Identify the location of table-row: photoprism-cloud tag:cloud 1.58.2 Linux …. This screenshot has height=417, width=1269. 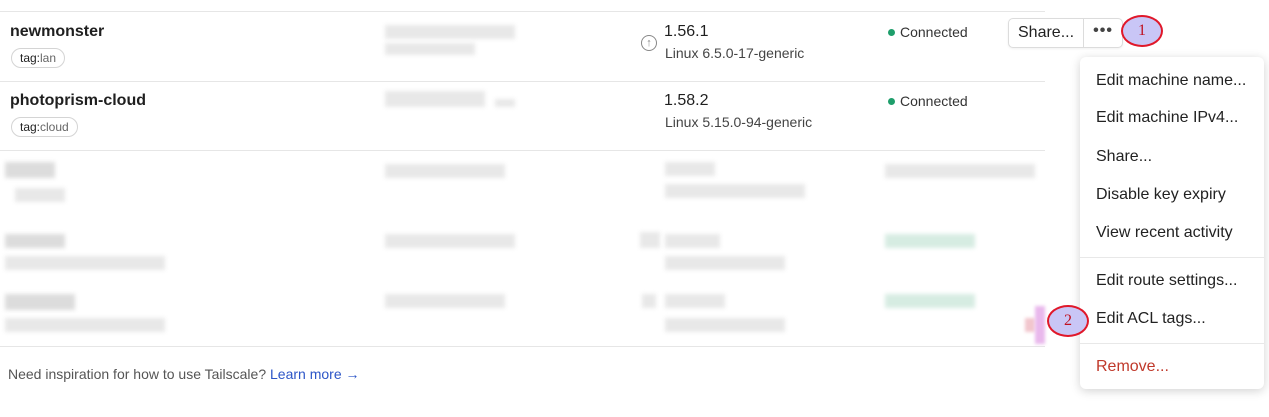
(522, 115).